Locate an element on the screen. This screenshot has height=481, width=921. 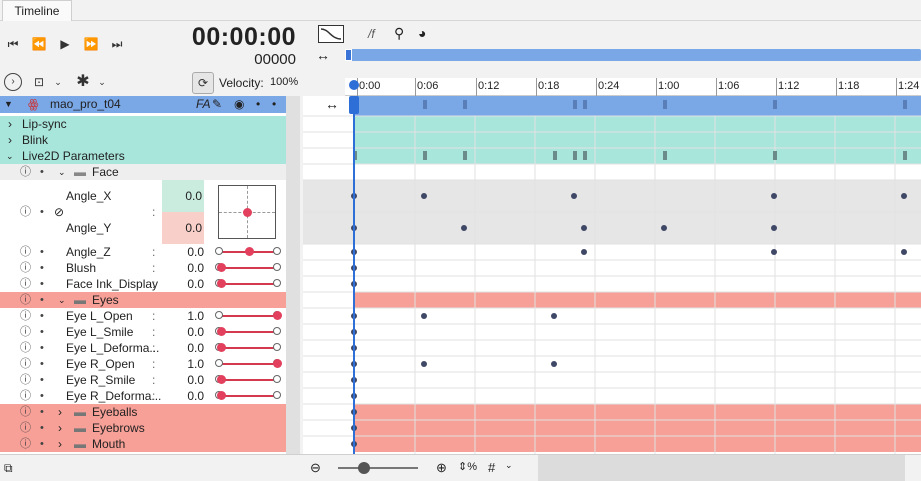
panel-toggle-icon: ⧉ is located at coordinates (8, 468).